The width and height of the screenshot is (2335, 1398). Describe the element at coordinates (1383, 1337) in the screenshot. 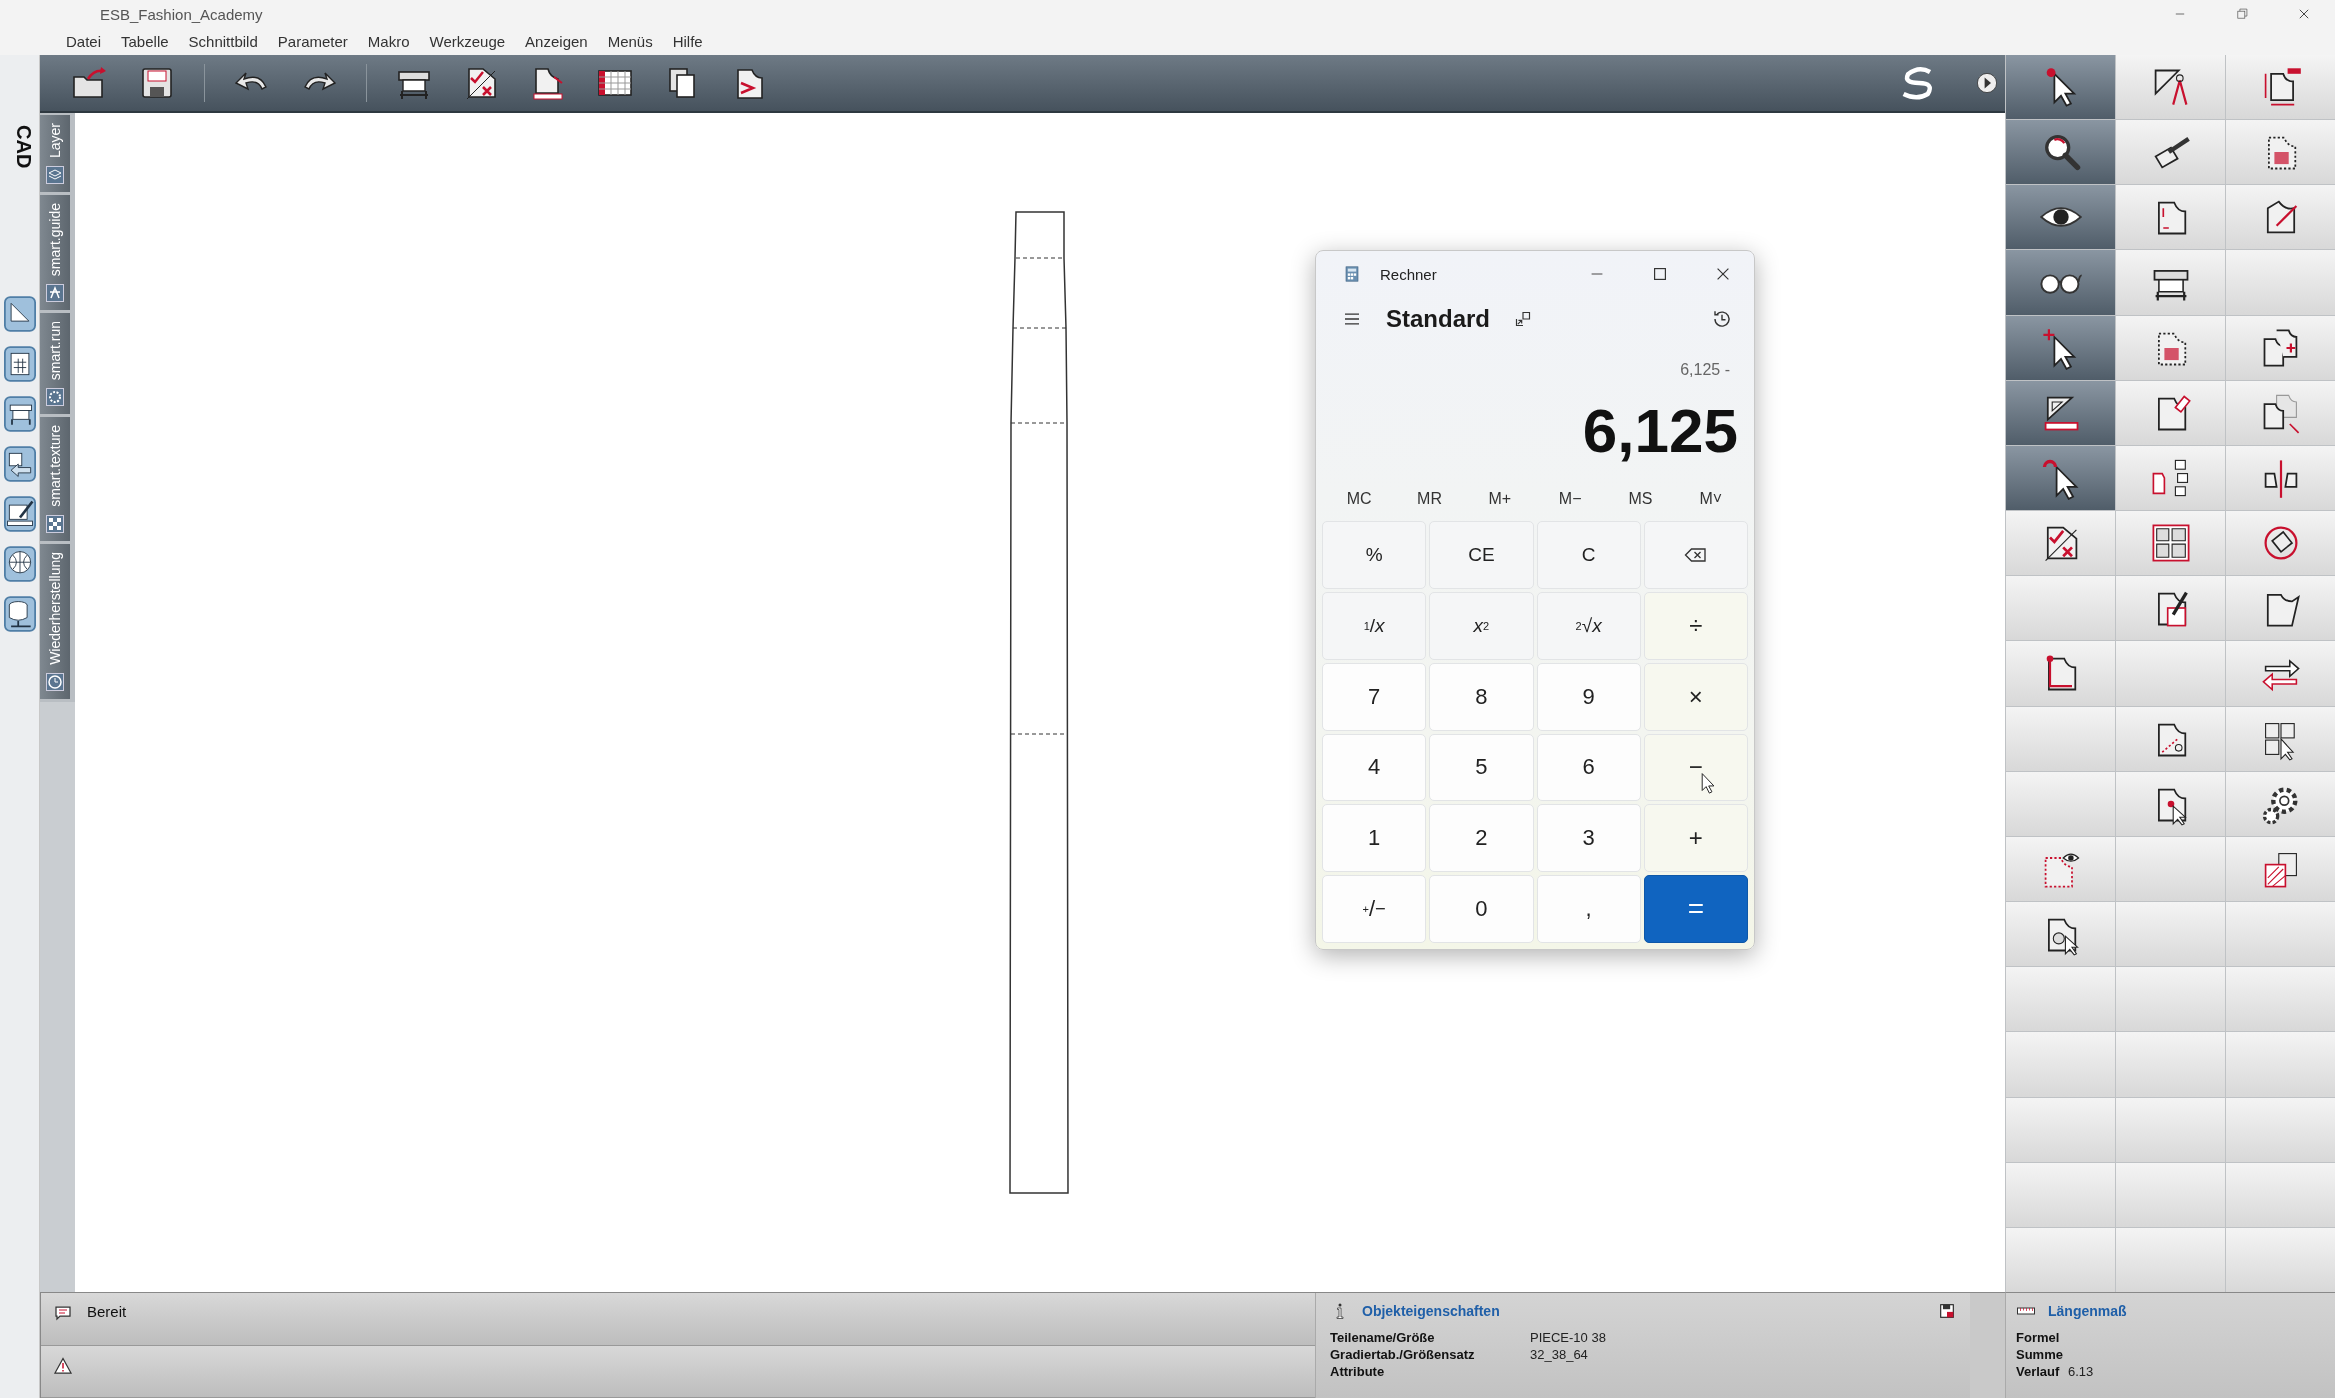

I see `property-label: Teilename/Größe` at that location.